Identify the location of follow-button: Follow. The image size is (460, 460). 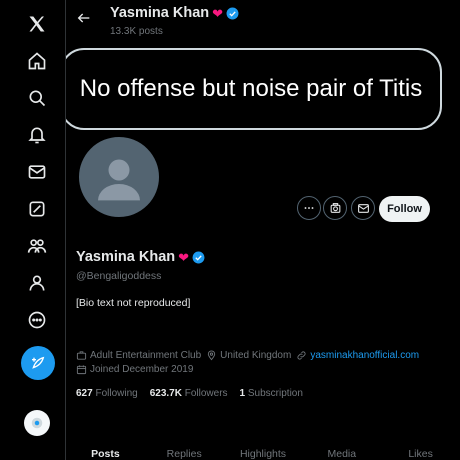
(404, 209).